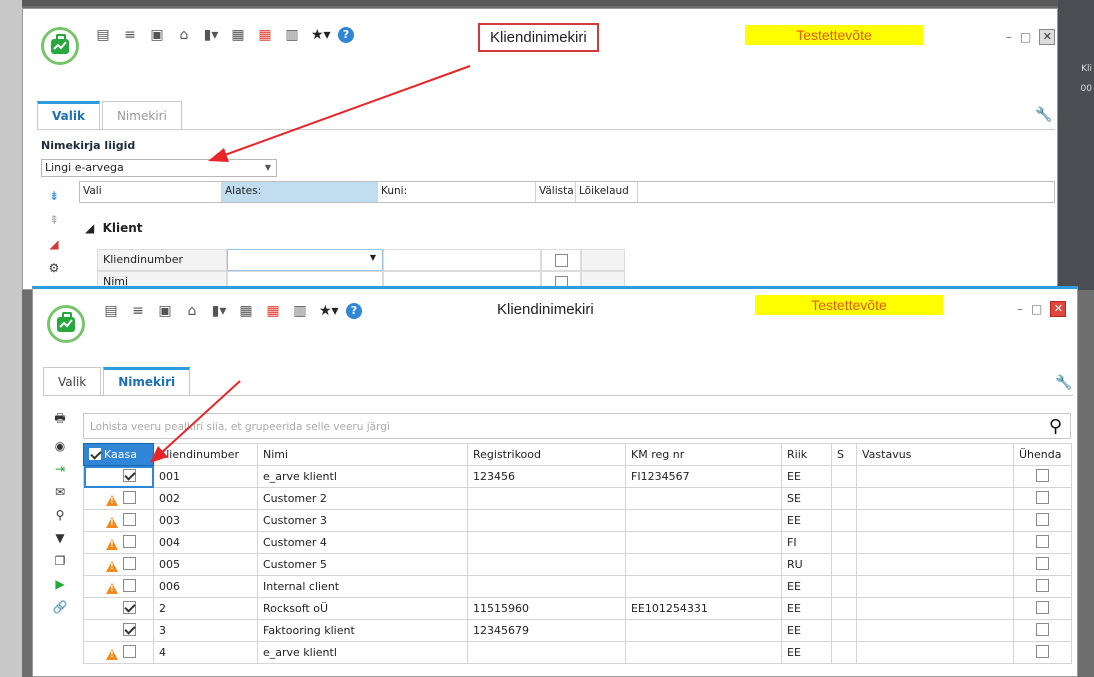  I want to click on col-kuni: Kuni:, so click(457, 192).